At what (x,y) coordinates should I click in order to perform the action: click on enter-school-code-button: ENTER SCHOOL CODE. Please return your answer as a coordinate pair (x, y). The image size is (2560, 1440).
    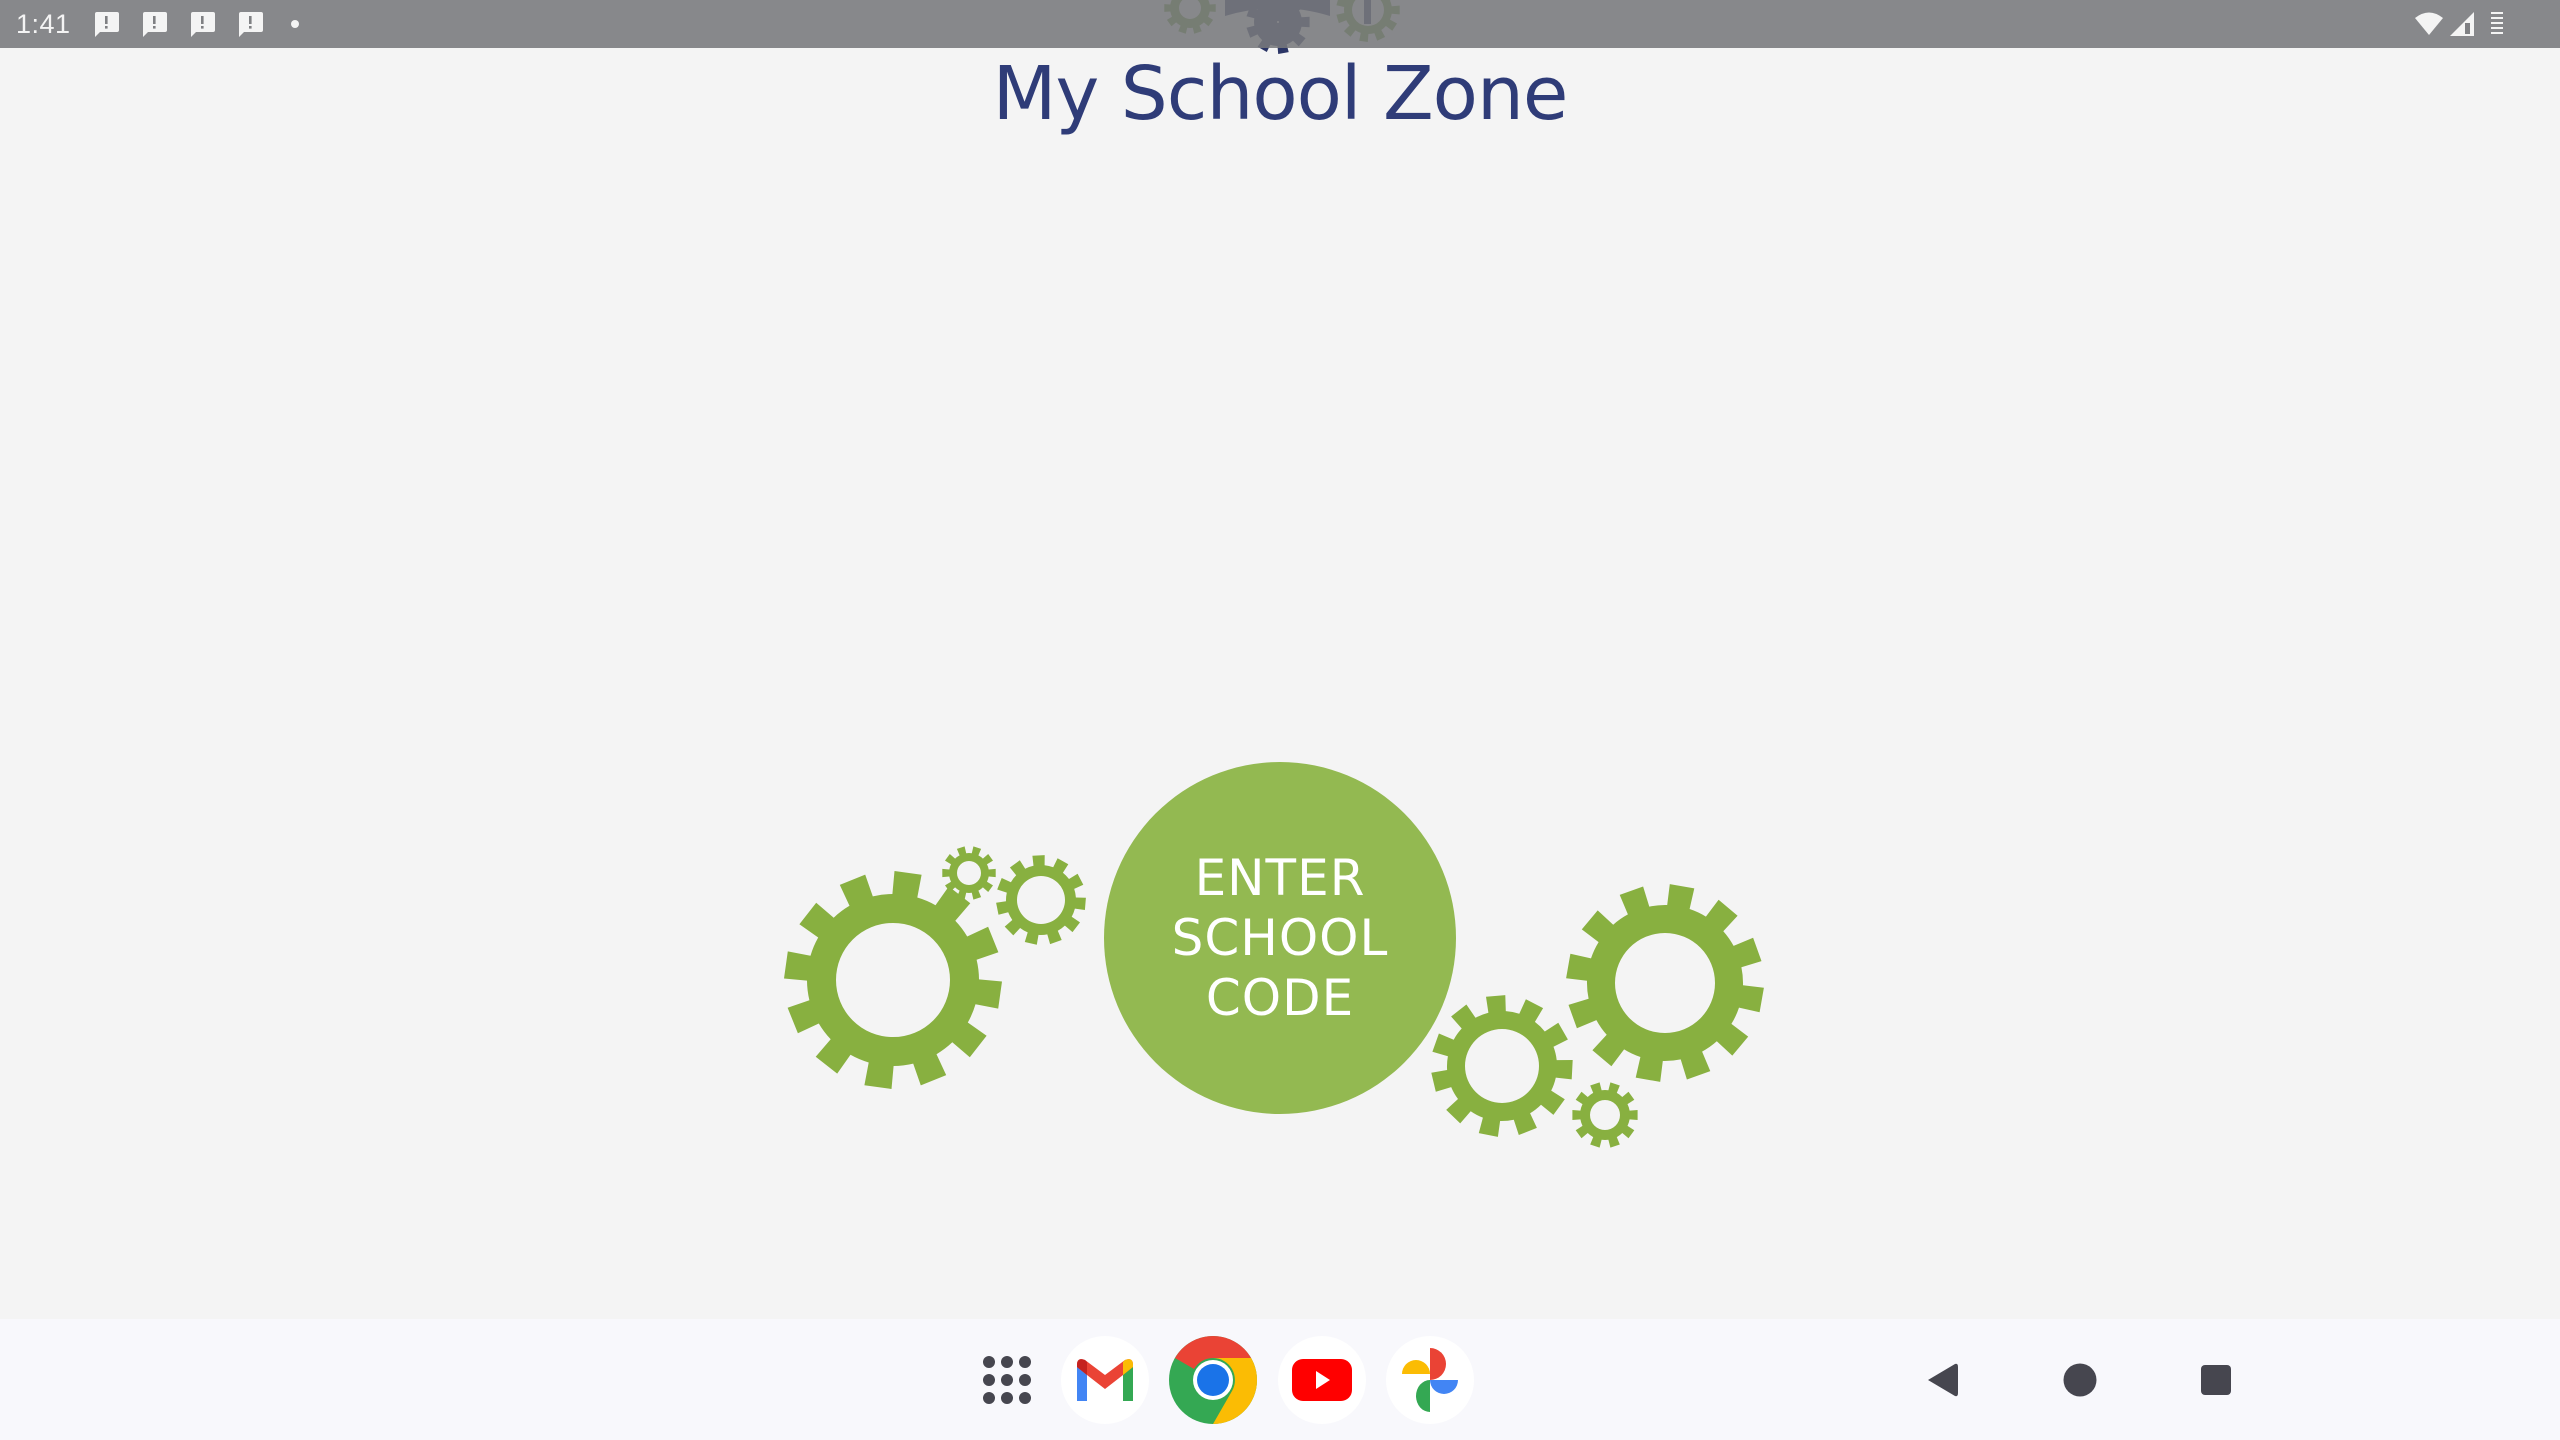
    Looking at the image, I should click on (1280, 938).